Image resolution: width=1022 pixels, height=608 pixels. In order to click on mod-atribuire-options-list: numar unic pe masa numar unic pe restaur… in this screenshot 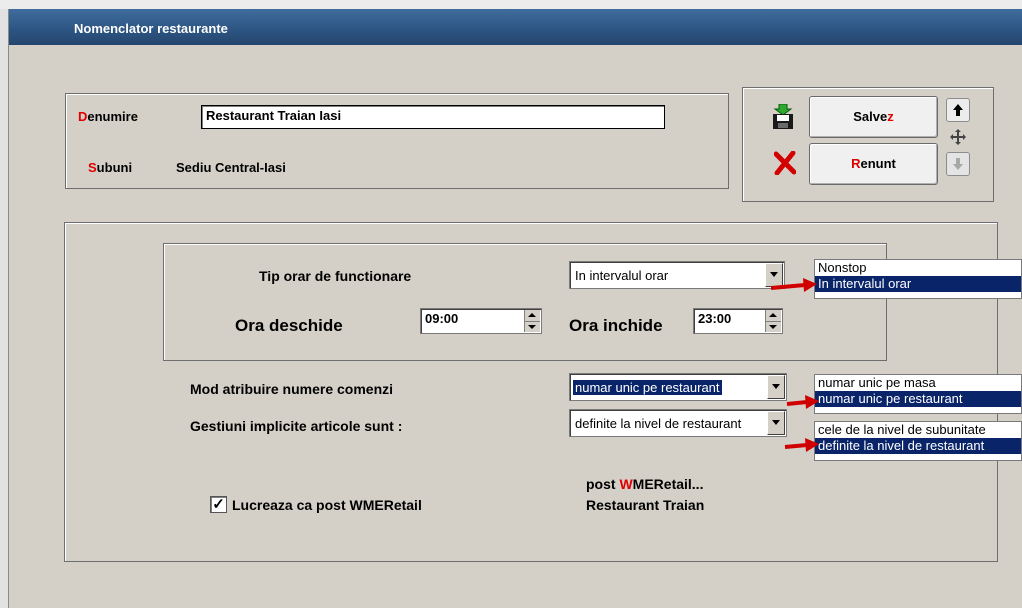, I will do `click(918, 394)`.